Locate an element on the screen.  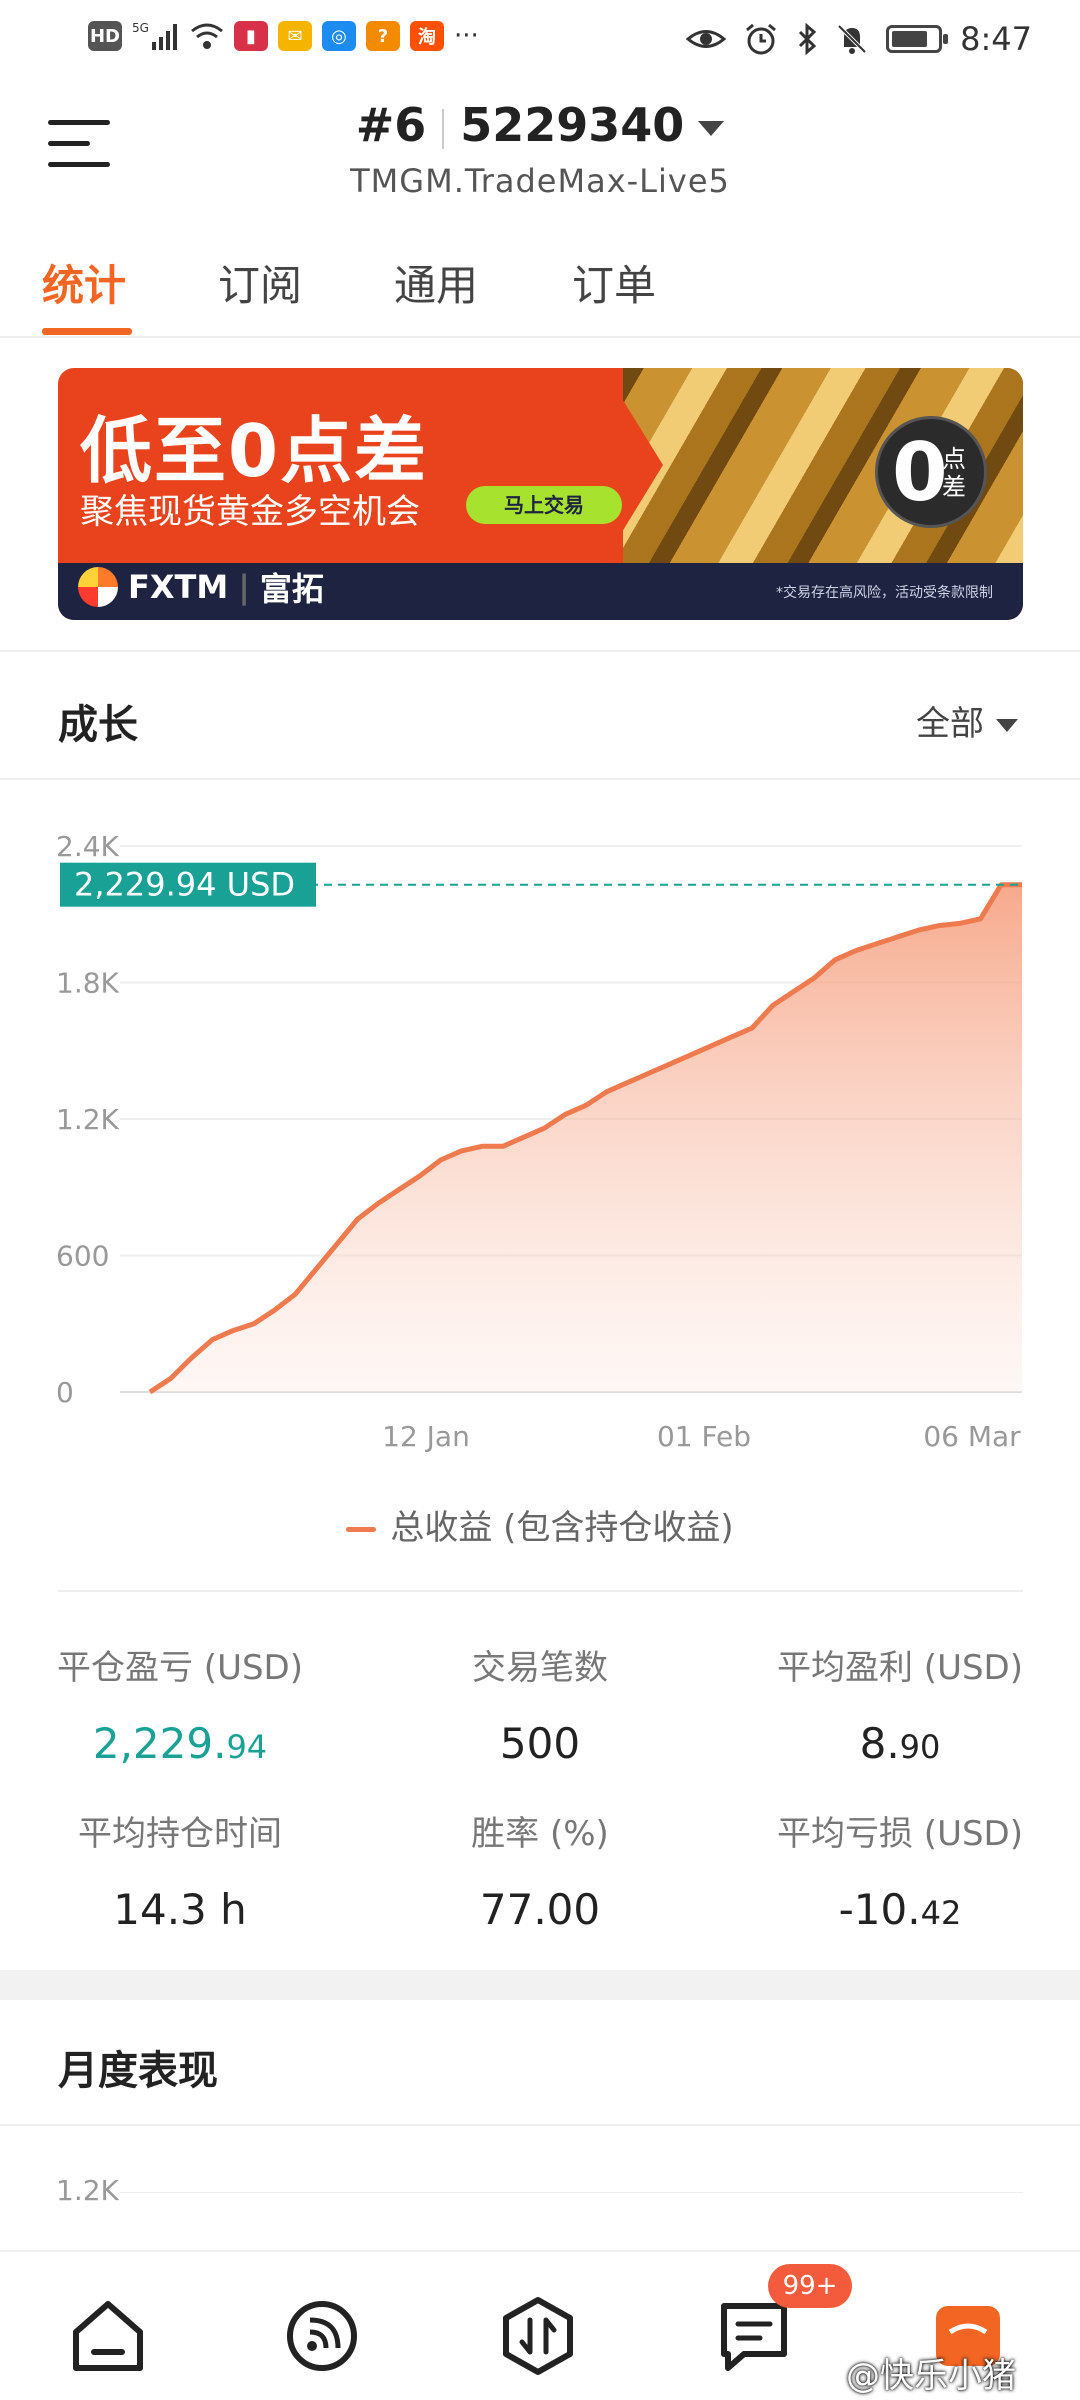
more-dots-icon: ··· is located at coordinates (466, 36).